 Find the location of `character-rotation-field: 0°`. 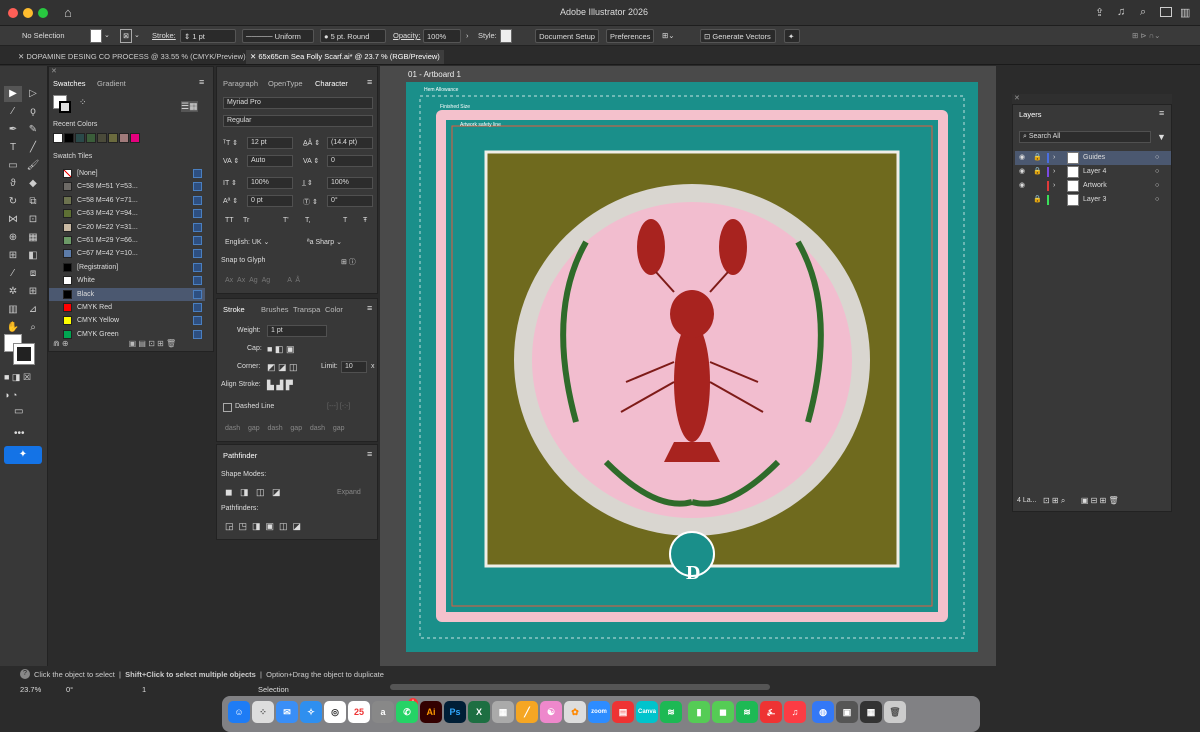

character-rotation-field: 0° is located at coordinates (350, 201).